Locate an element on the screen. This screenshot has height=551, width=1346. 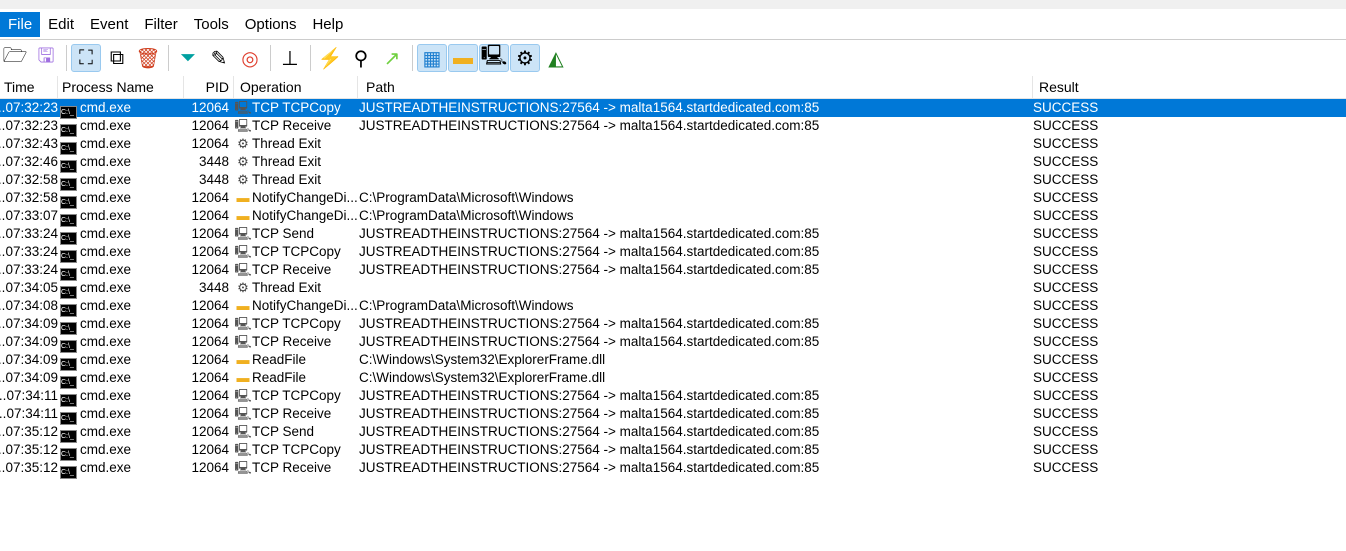
toolbar: 🗁 🖫 ⛶ ⧉ 🗑 ⏷ ✎ ◎ ⊥ ⚡ ⚲ ↗ ▦ ▬ 🖳 ⚙ ◭ is located at coordinates (286, 58).